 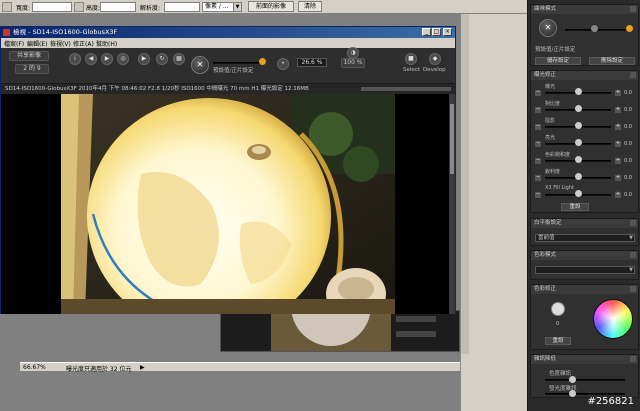 I want to click on chevron-right-icon: ▶, so click(x=142, y=367).